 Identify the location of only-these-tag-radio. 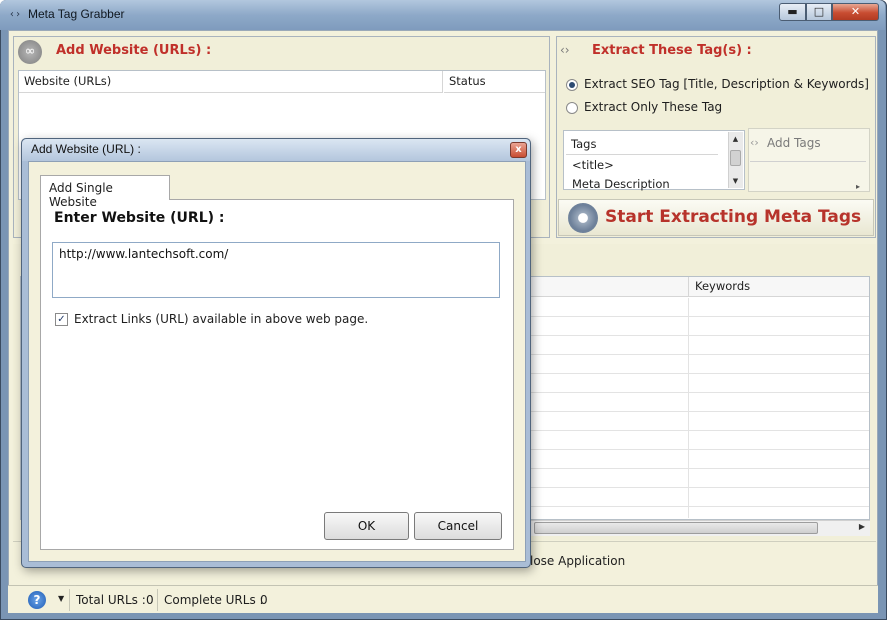
(572, 108).